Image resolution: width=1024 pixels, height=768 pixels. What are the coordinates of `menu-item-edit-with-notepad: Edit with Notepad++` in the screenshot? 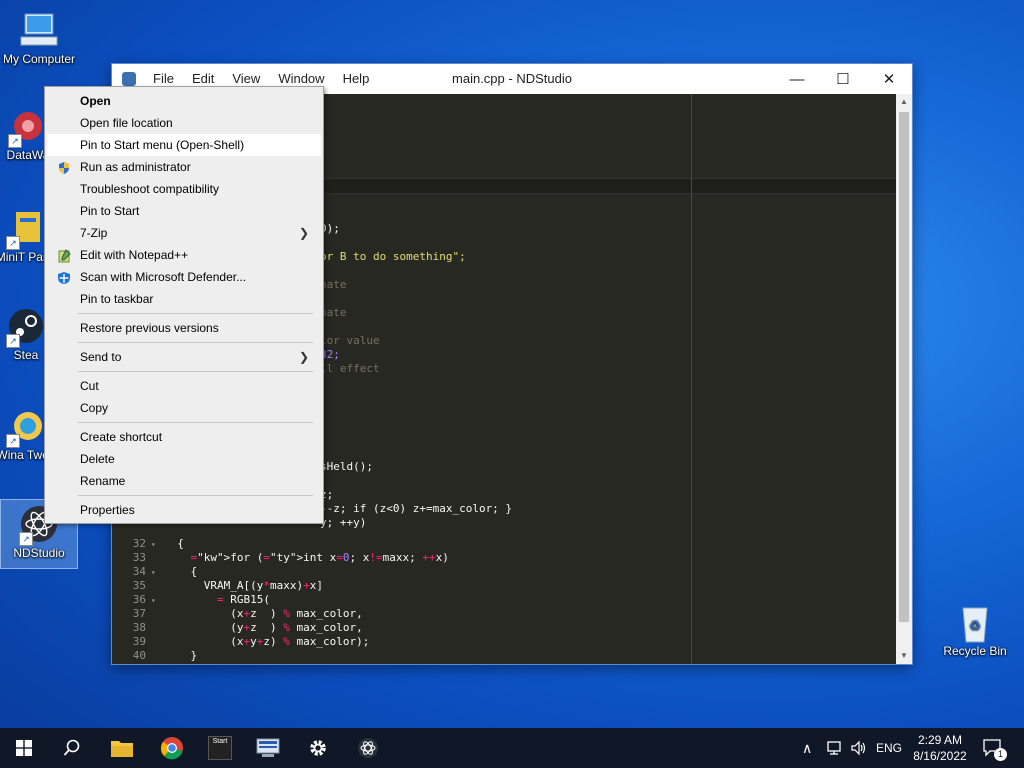 It's located at (184, 255).